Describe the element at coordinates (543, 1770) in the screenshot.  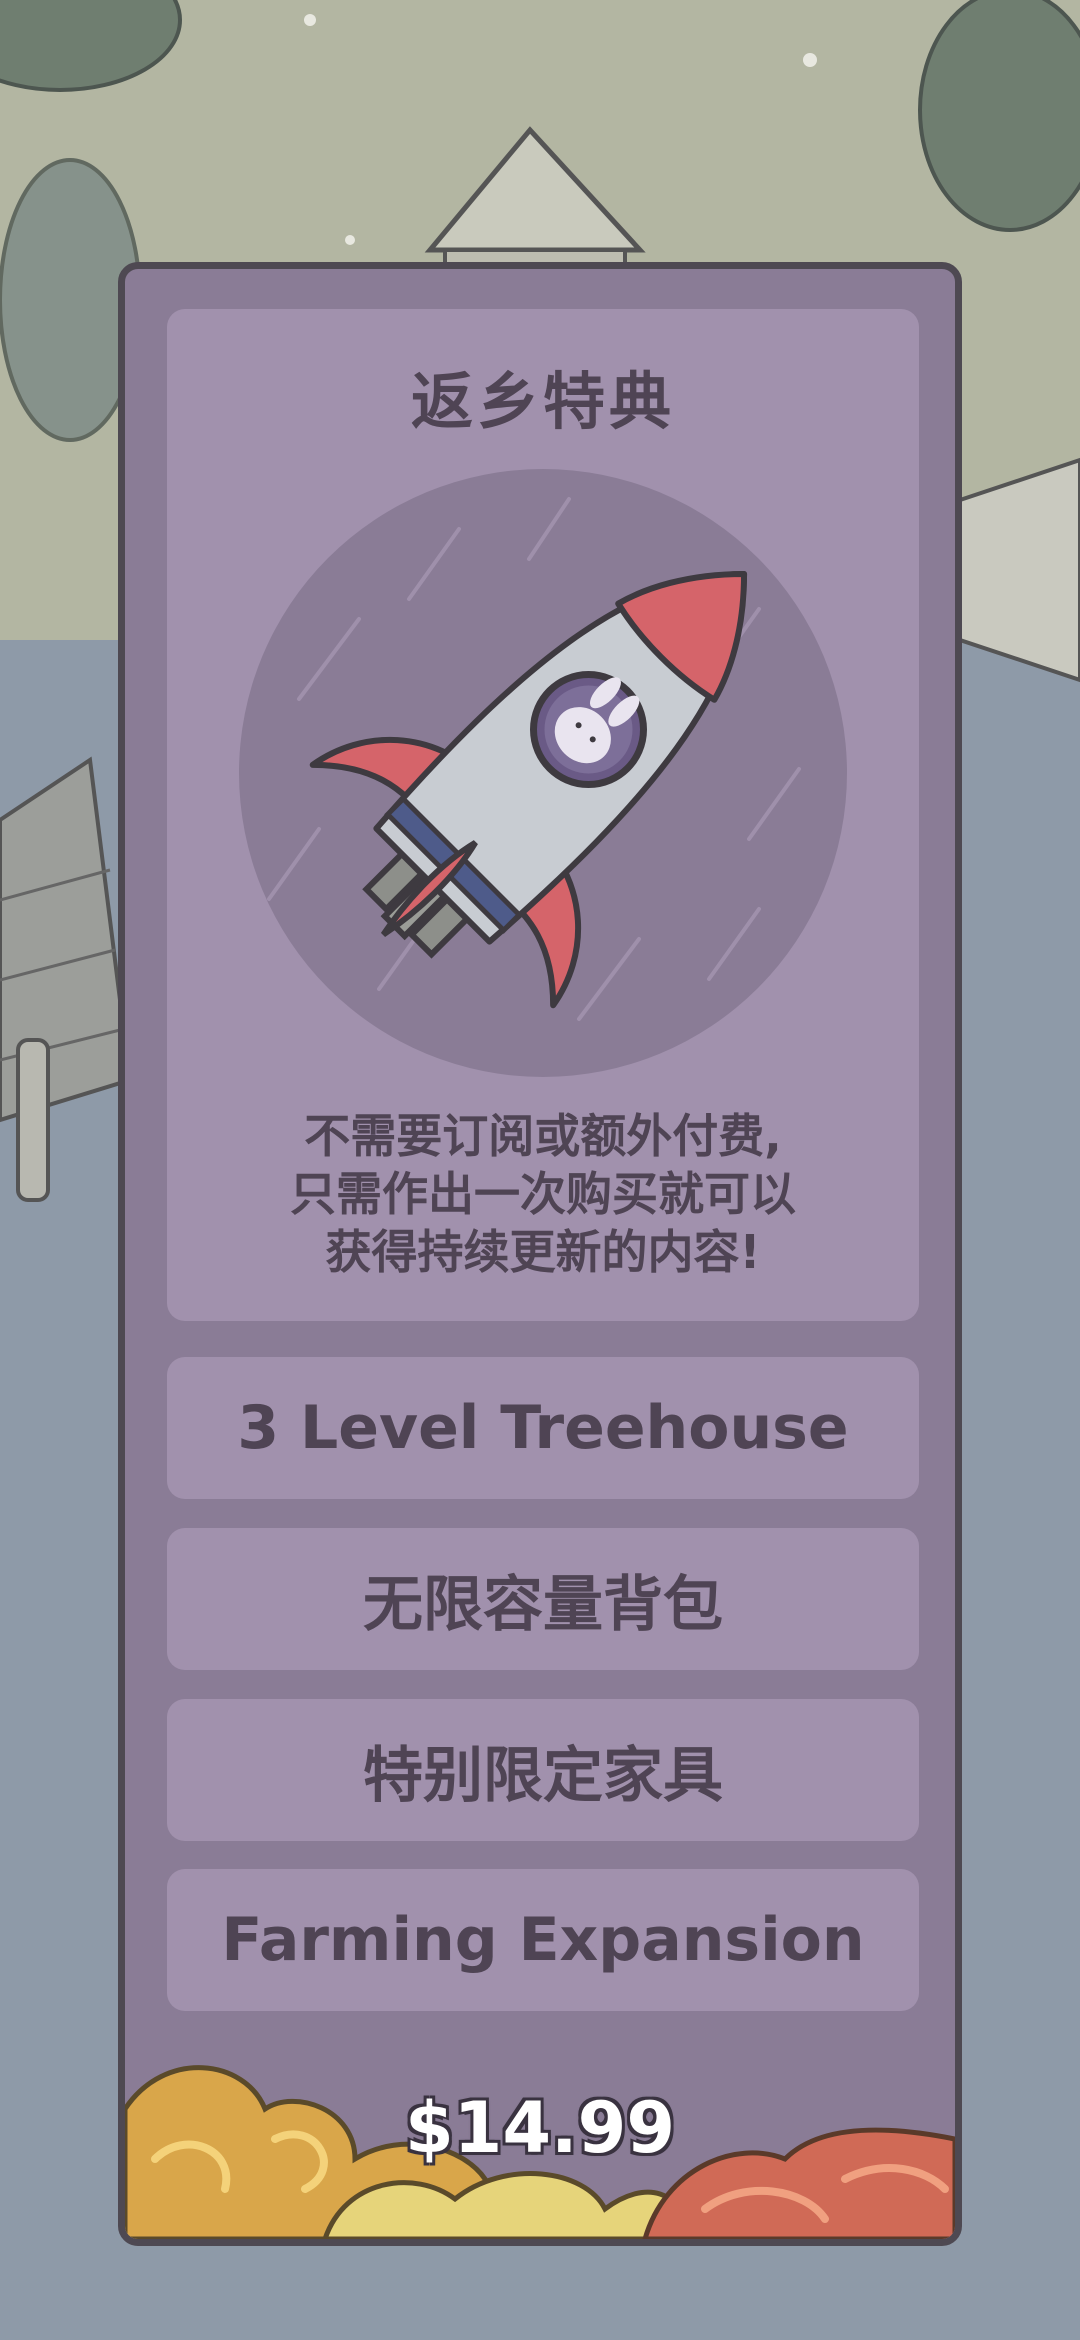
I see `feature-item-furniture: 特别限定家具` at that location.